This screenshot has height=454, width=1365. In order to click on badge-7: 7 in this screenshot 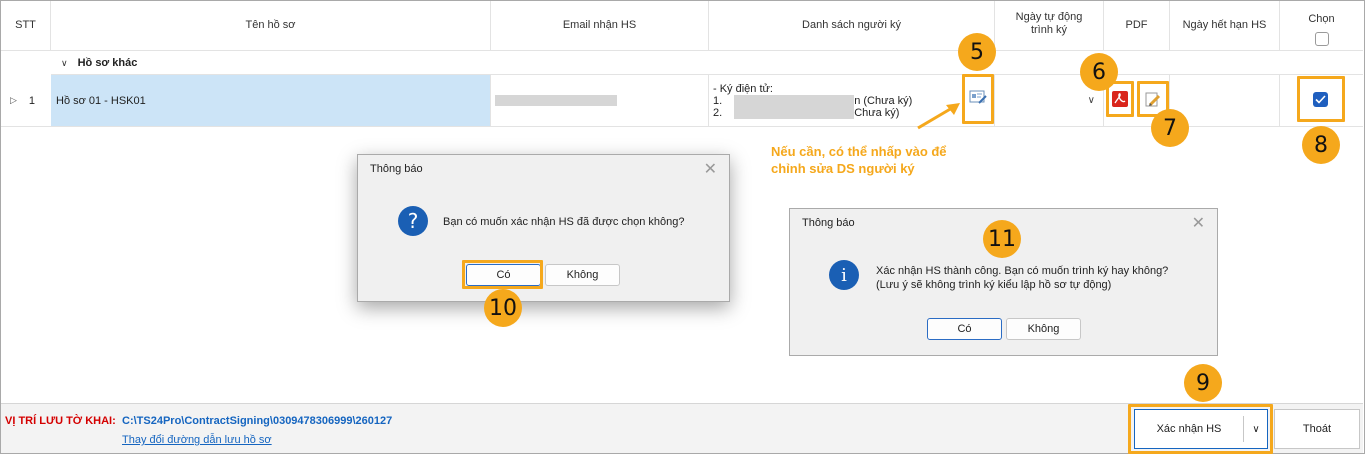, I will do `click(1170, 128)`.